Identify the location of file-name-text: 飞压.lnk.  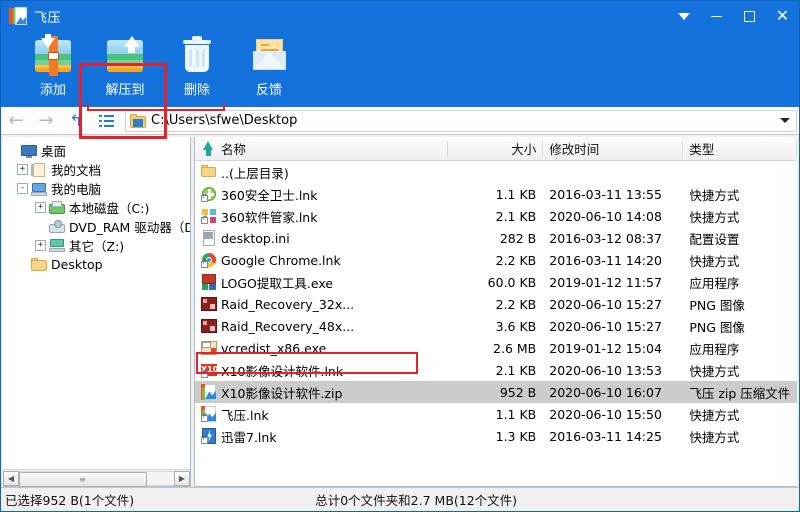
(245, 415).